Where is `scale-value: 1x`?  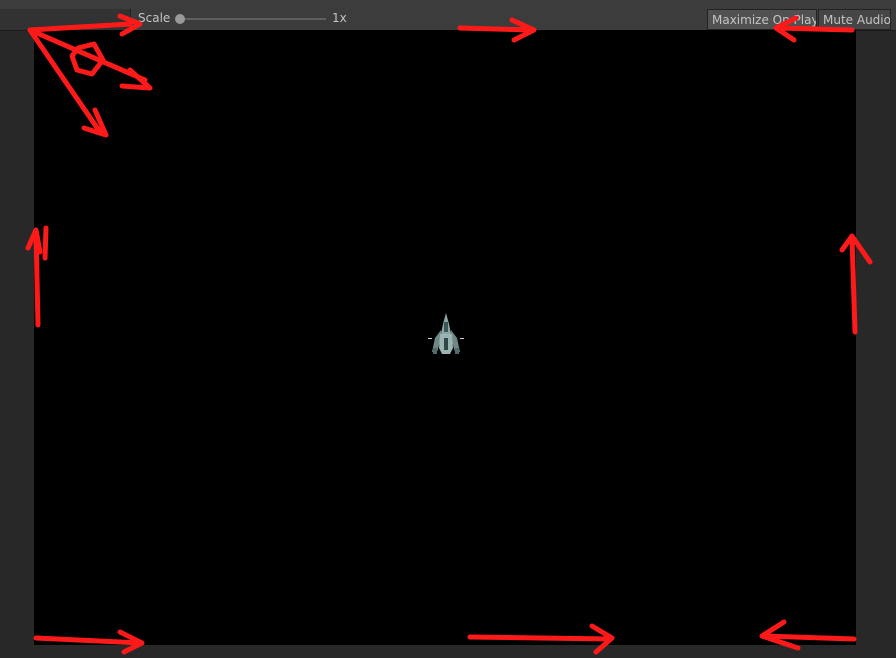
scale-value: 1x is located at coordinates (339, 18).